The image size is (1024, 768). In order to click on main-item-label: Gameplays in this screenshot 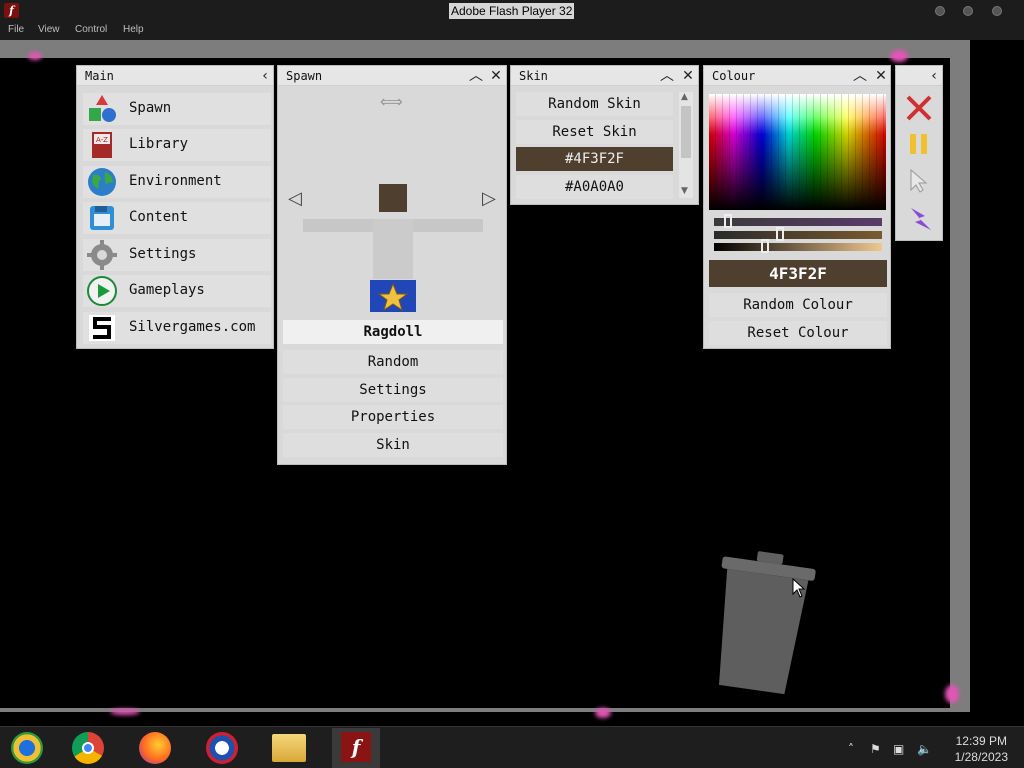, I will do `click(167, 290)`.